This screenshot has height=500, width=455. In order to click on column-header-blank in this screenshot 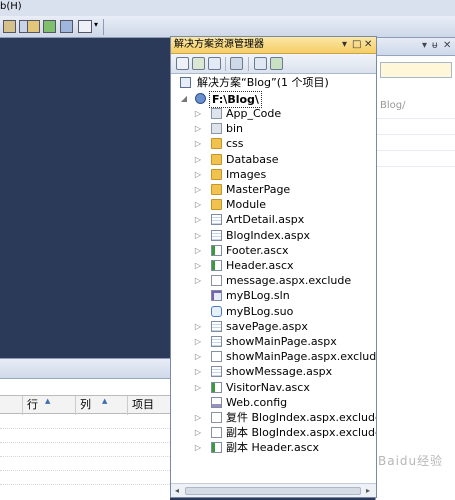, I will do `click(11, 405)`.